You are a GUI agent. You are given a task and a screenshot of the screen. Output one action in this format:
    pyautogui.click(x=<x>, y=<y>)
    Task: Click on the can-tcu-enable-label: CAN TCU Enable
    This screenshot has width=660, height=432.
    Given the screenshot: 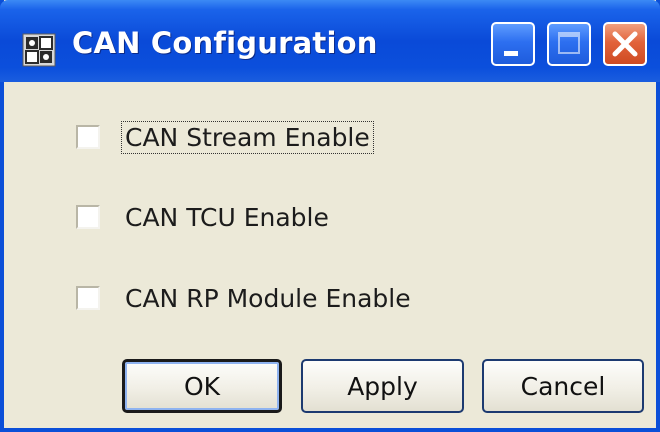 What is the action you would take?
    pyautogui.click(x=227, y=217)
    